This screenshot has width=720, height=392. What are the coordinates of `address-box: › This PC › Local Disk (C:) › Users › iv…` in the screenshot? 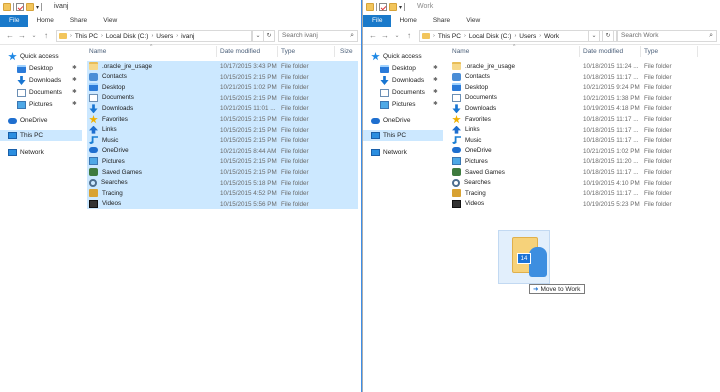 It's located at (154, 36).